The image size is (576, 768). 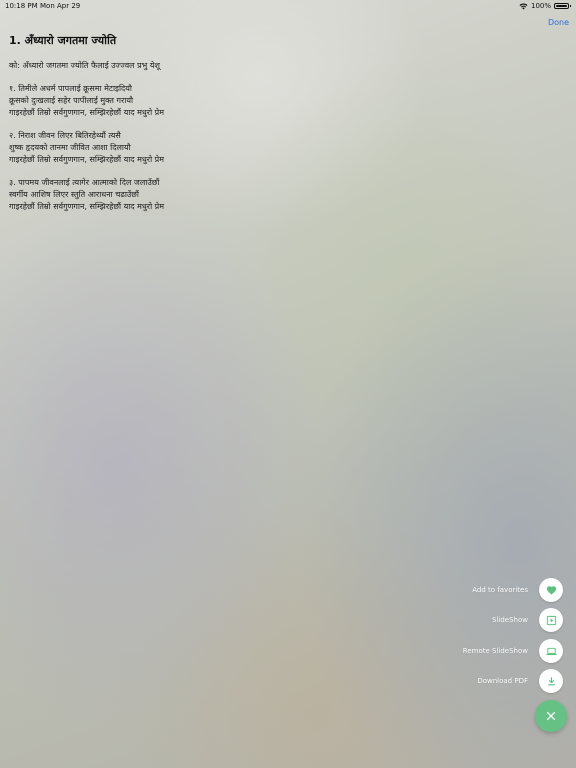 What do you see at coordinates (71, 100) in the screenshot?
I see `lyric-line: क्रूसको दुःखलाई सहेर पापीलाई मुक्त गरायौ` at bounding box center [71, 100].